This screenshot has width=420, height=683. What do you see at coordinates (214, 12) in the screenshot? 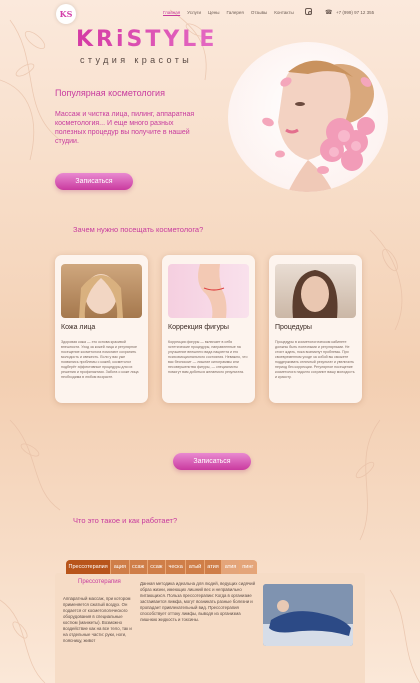
I see `nav-item-prices: Цены` at bounding box center [214, 12].